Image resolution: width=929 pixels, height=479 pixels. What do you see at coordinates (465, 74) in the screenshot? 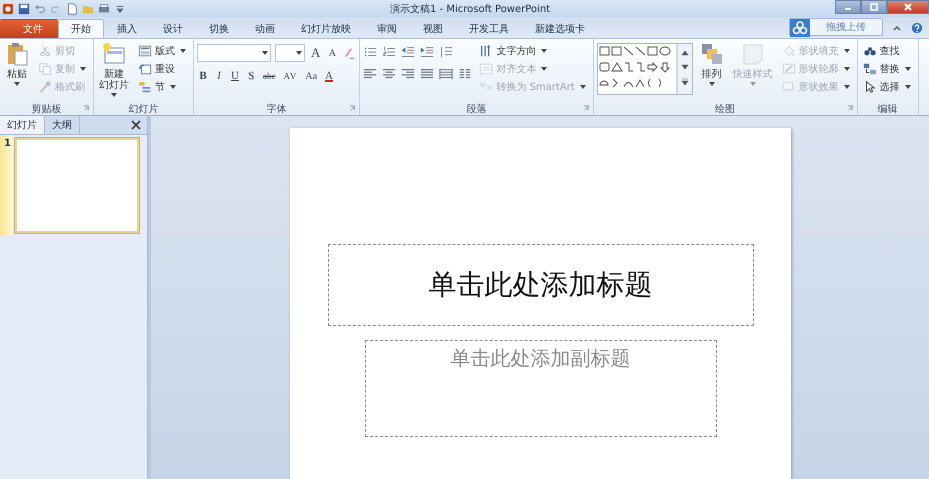
I see `columns-icon` at bounding box center [465, 74].